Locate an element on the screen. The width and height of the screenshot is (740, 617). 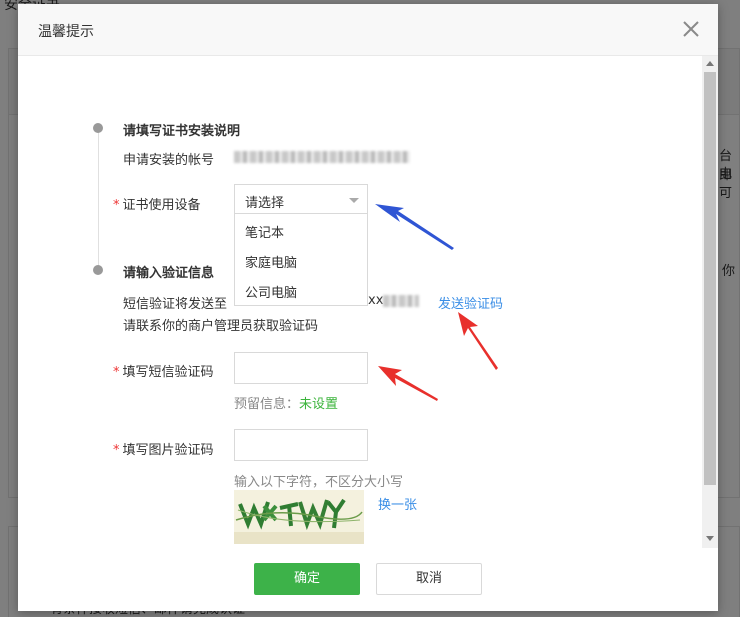
step1-title: 请填写证书安装说明 is located at coordinates (182, 131).